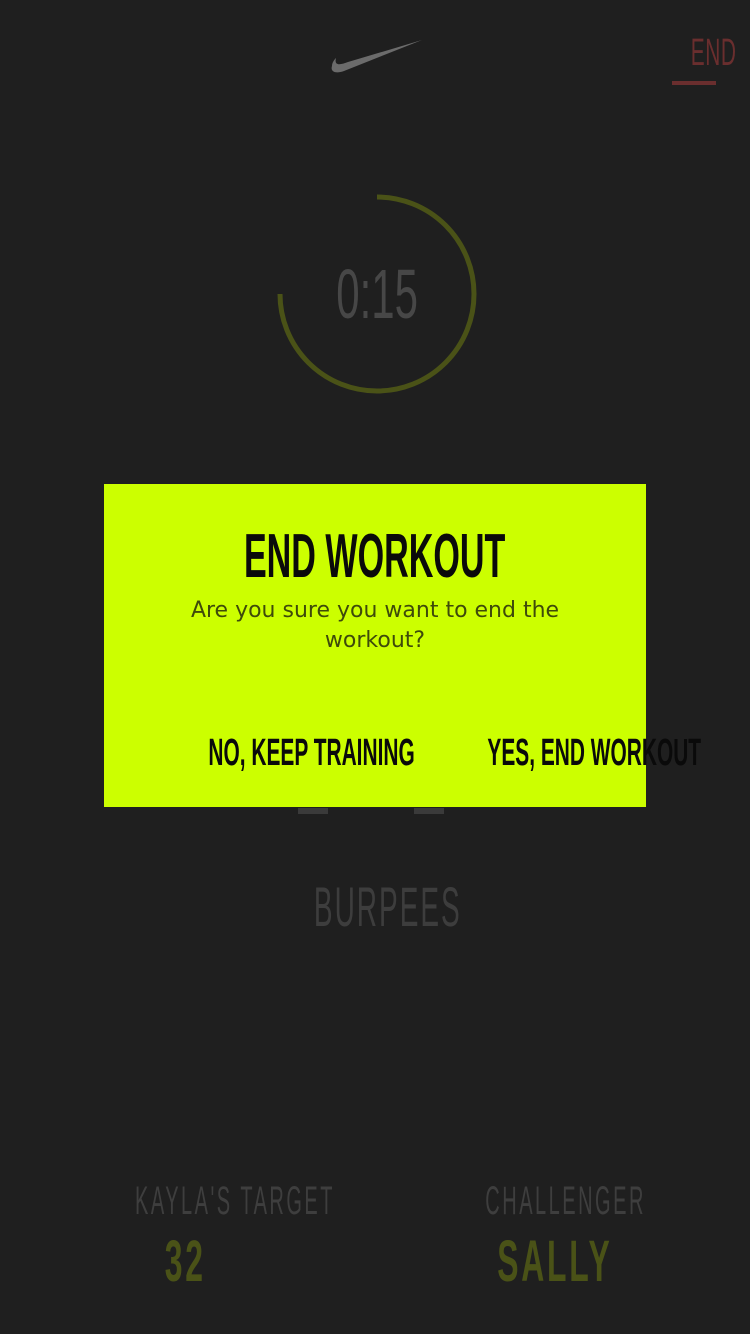 Image resolution: width=750 pixels, height=1334 pixels. I want to click on end-link-label: END, so click(713, 53).